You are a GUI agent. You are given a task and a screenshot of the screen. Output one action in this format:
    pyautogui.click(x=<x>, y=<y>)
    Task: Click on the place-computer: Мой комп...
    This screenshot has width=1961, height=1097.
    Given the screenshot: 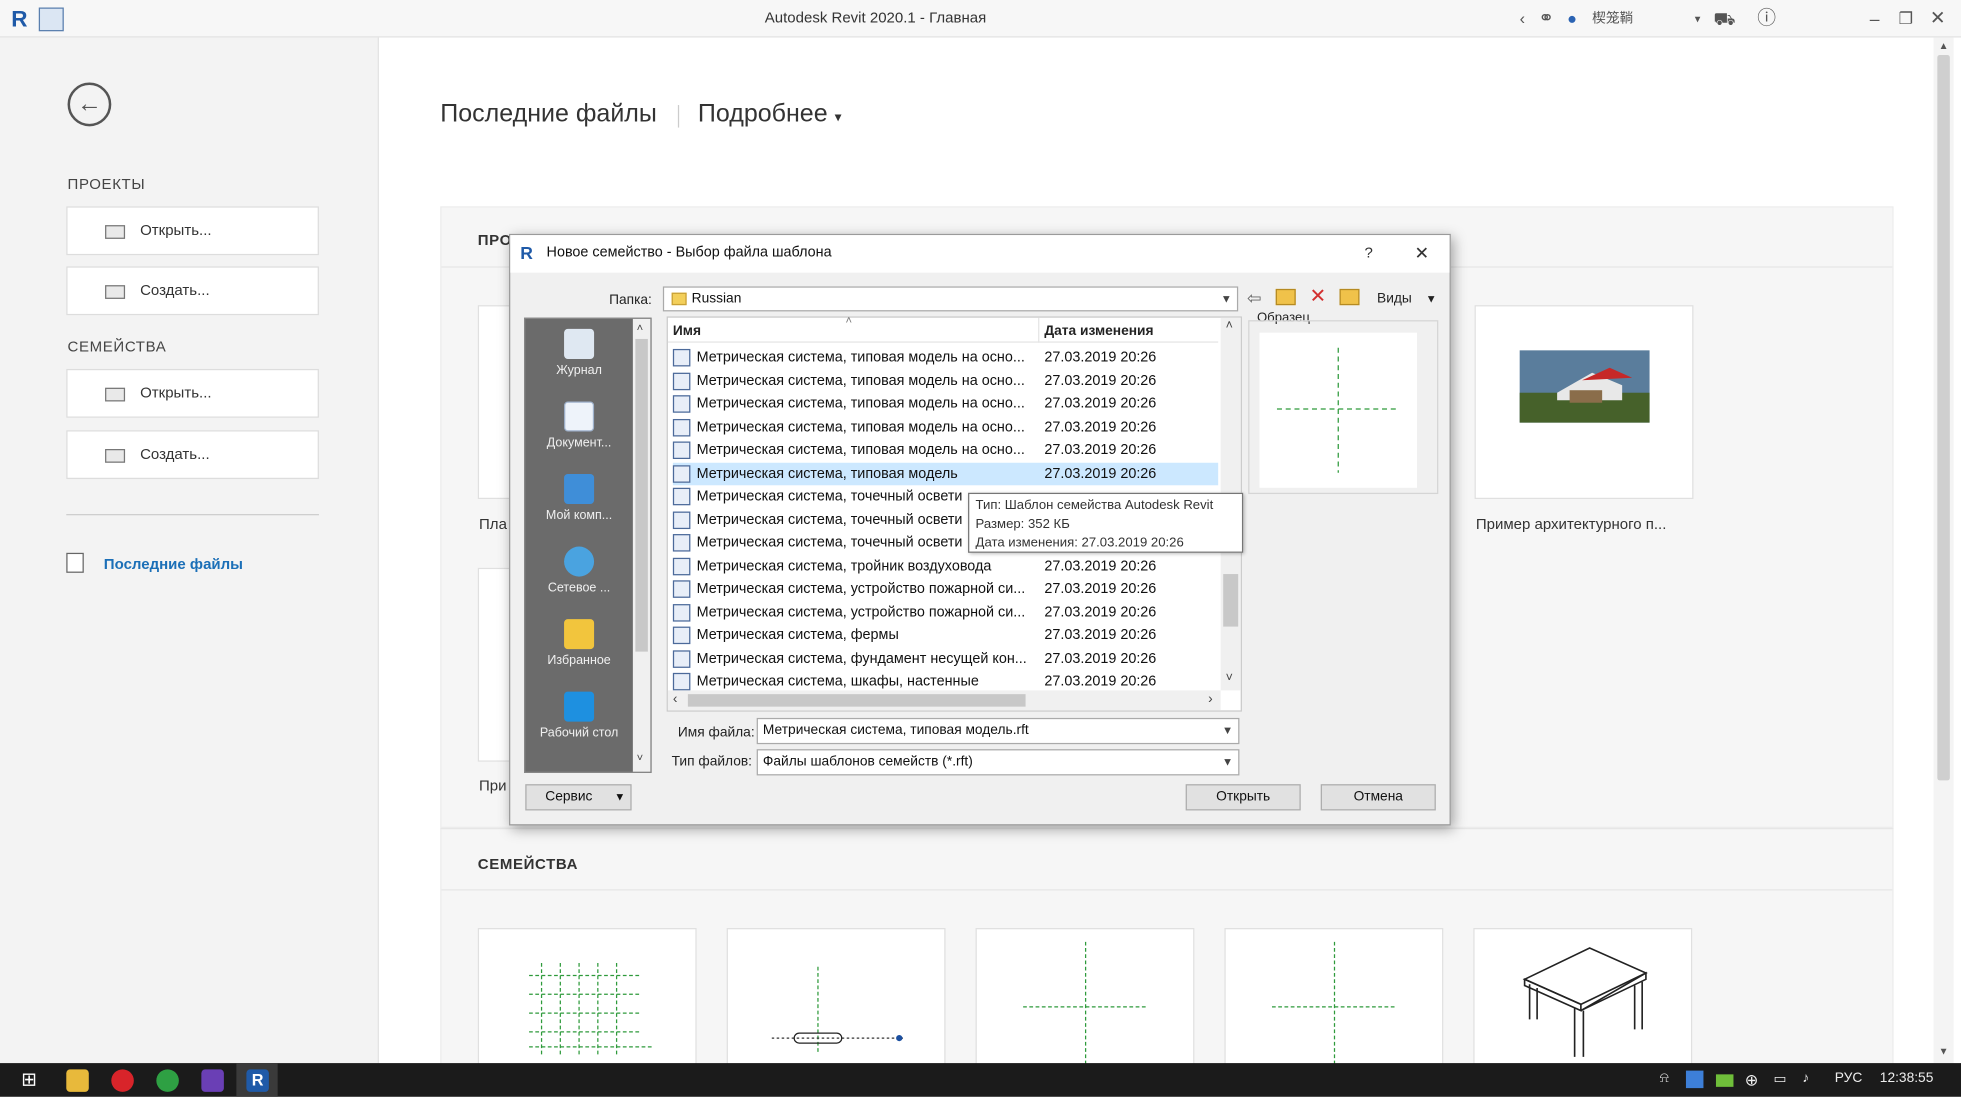 What is the action you would take?
    pyautogui.click(x=579, y=498)
    